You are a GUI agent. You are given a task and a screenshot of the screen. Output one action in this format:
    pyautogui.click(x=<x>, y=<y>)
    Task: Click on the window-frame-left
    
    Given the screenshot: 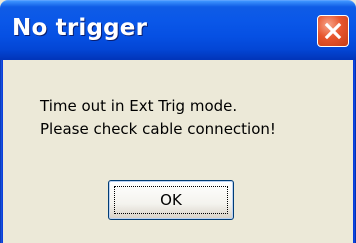 What is the action you would take?
    pyautogui.click(x=1, y=151)
    